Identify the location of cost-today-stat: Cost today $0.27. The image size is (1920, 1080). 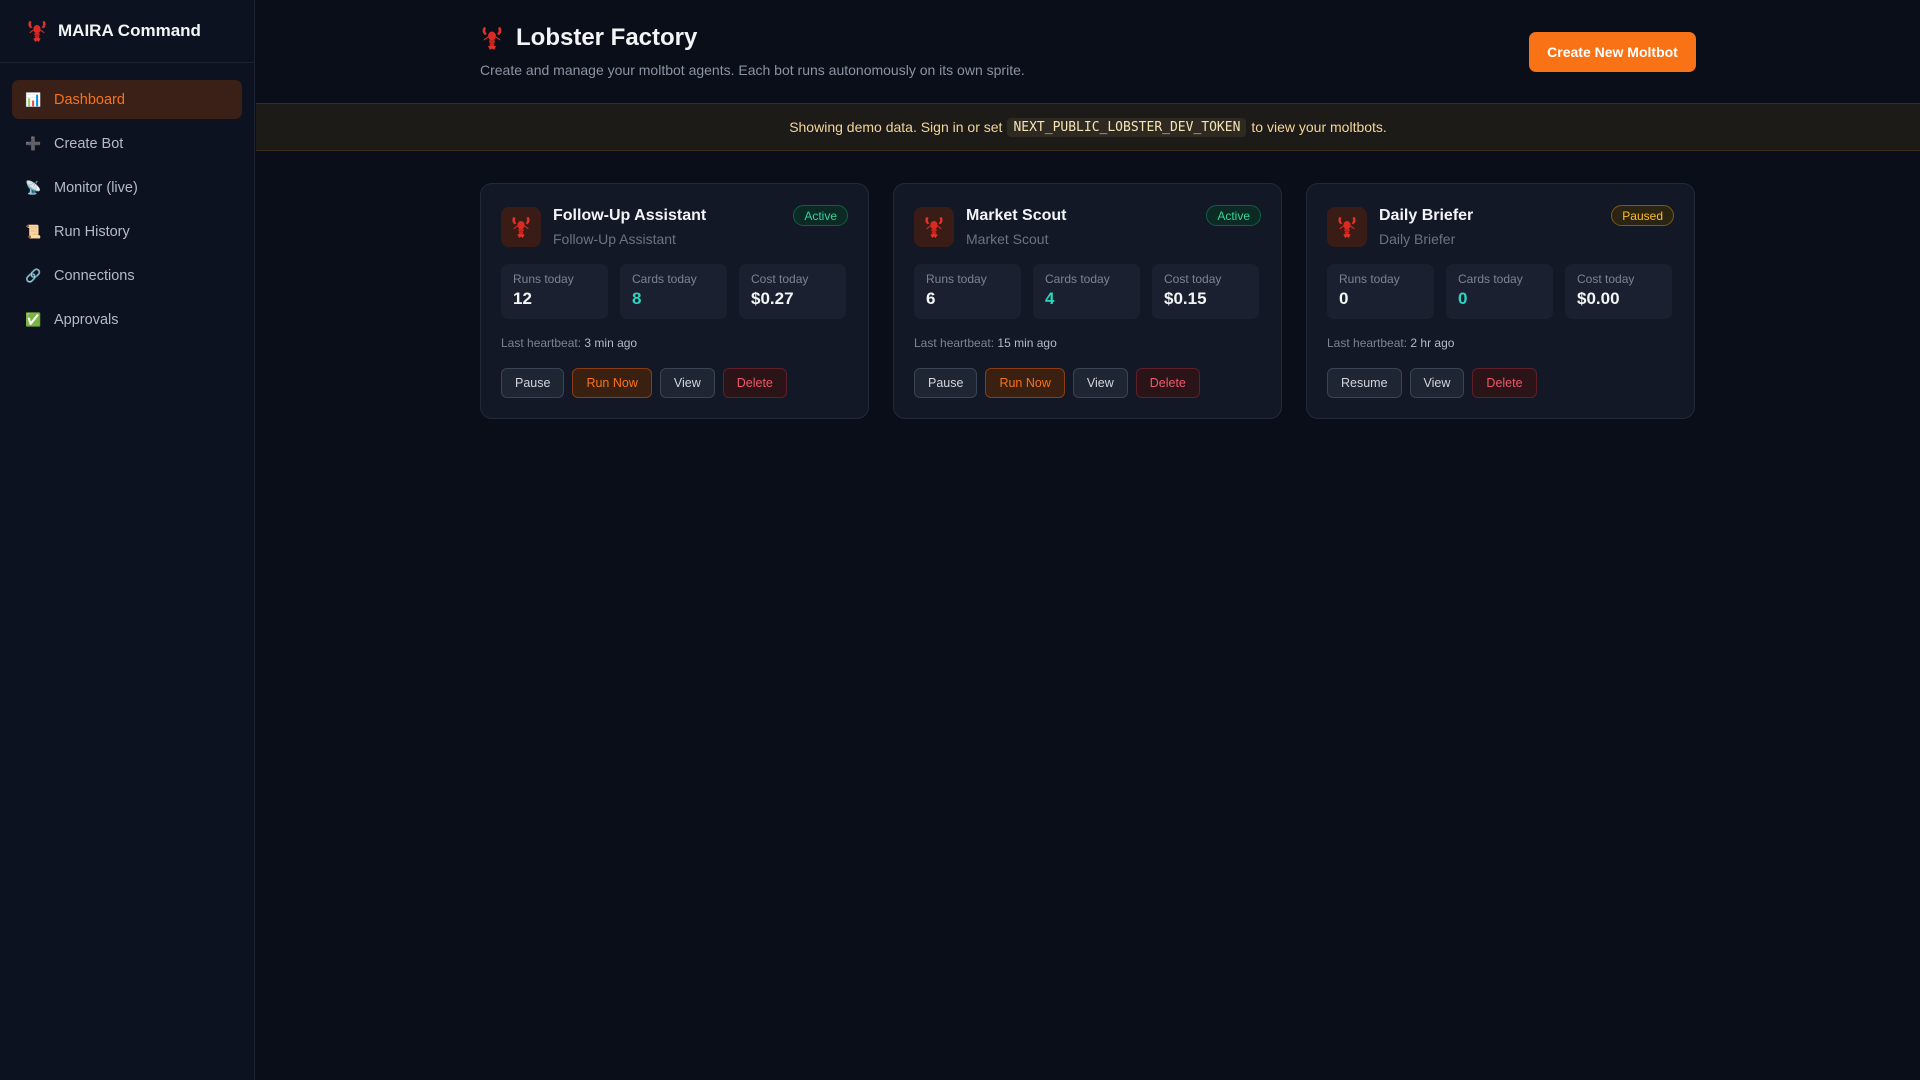
(792, 291).